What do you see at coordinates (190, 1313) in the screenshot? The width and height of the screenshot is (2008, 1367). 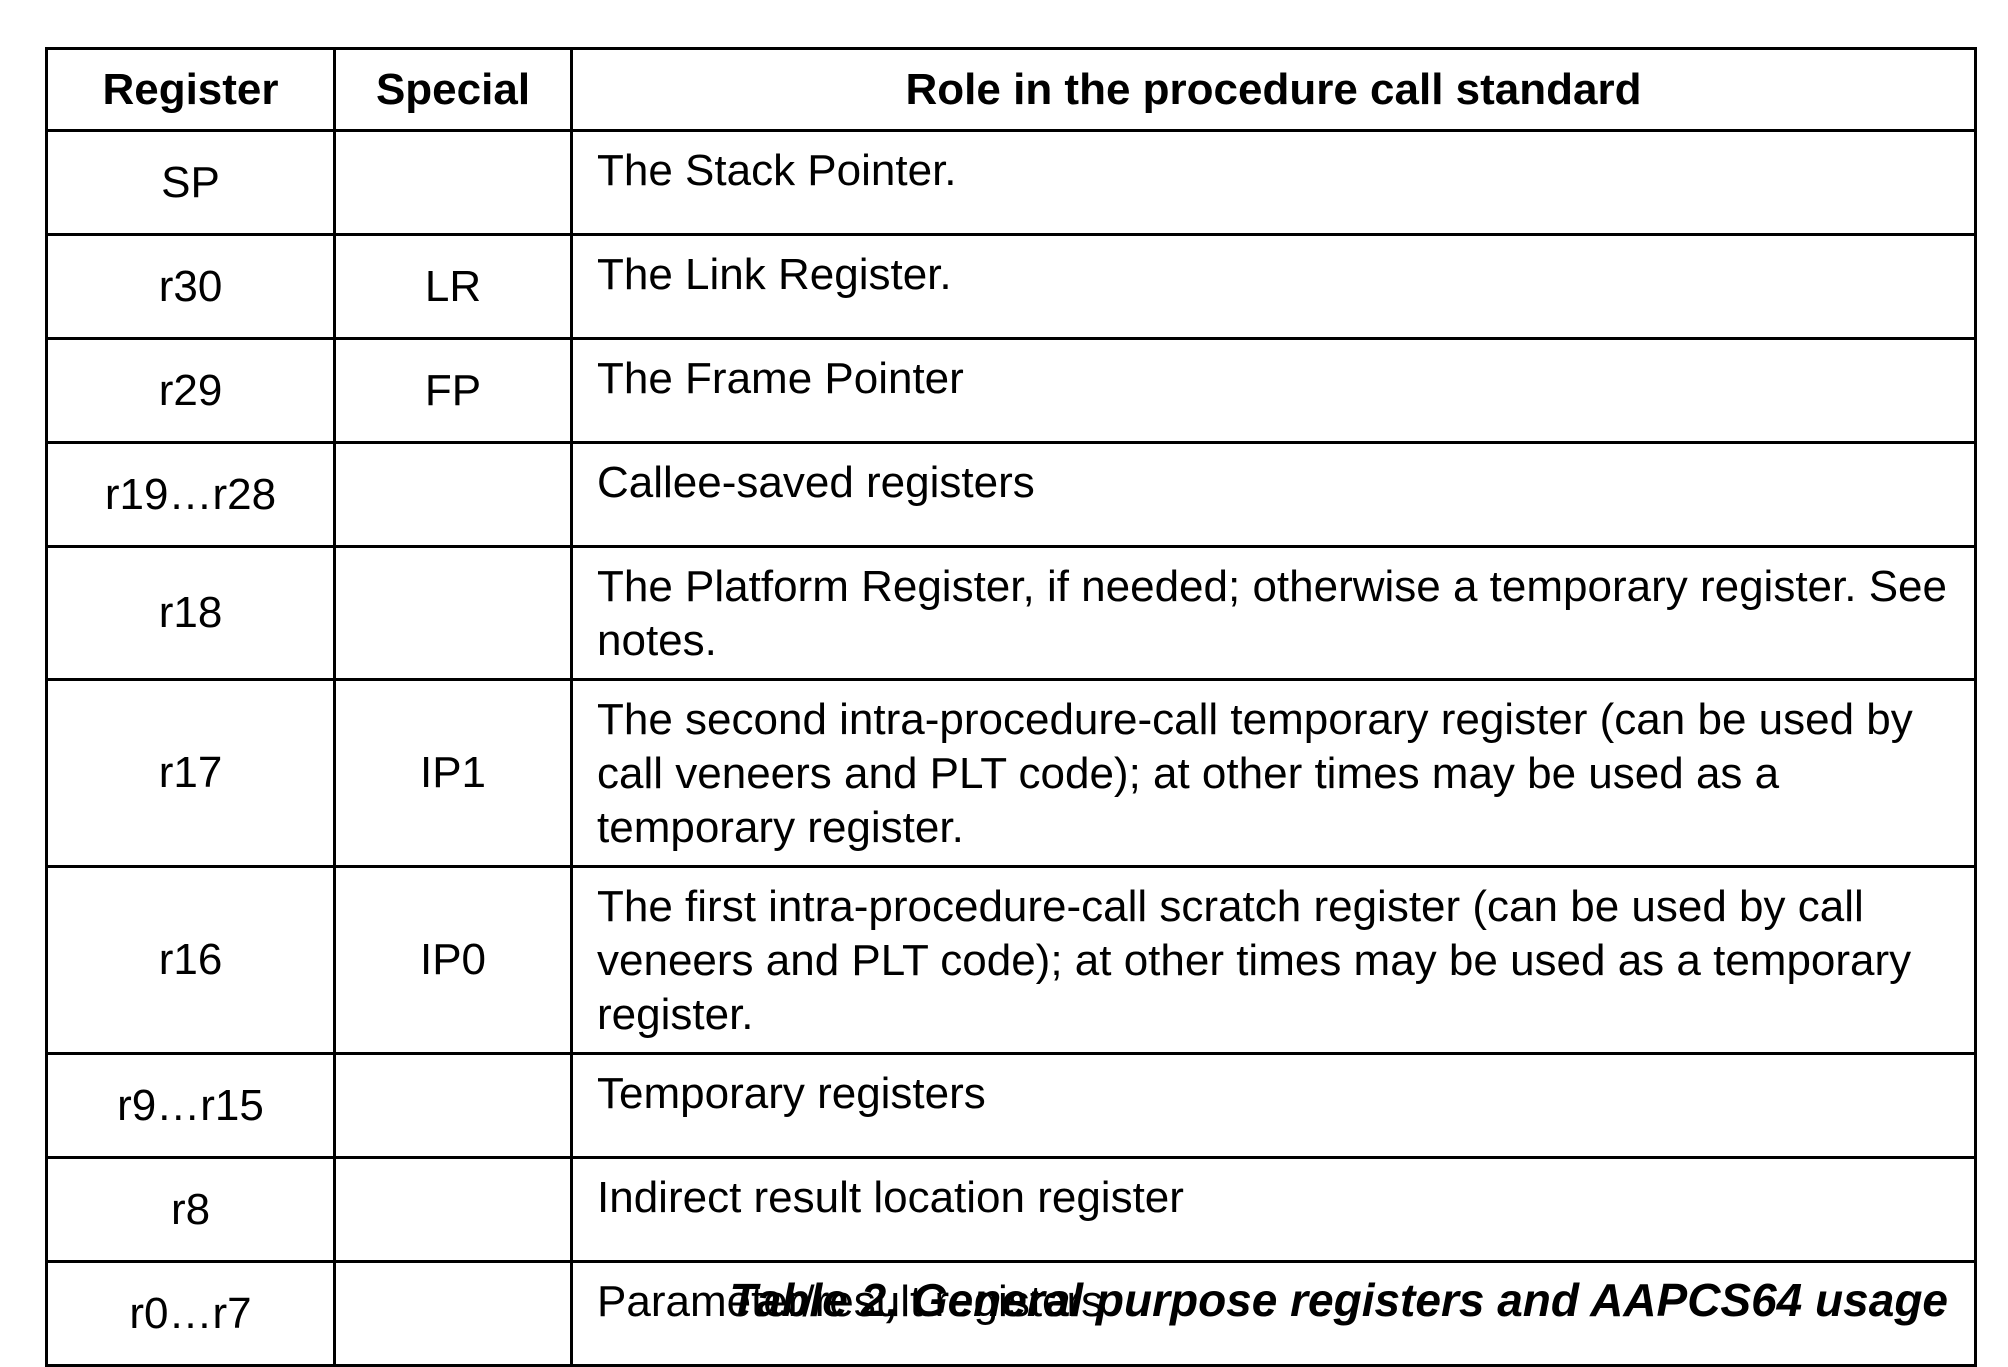 I see `register-cell: r0…r7` at bounding box center [190, 1313].